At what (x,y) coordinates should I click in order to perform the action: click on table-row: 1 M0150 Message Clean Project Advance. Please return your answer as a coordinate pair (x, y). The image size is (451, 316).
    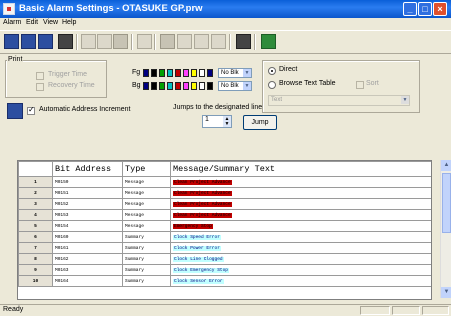
    Looking at the image, I should click on (224, 182).